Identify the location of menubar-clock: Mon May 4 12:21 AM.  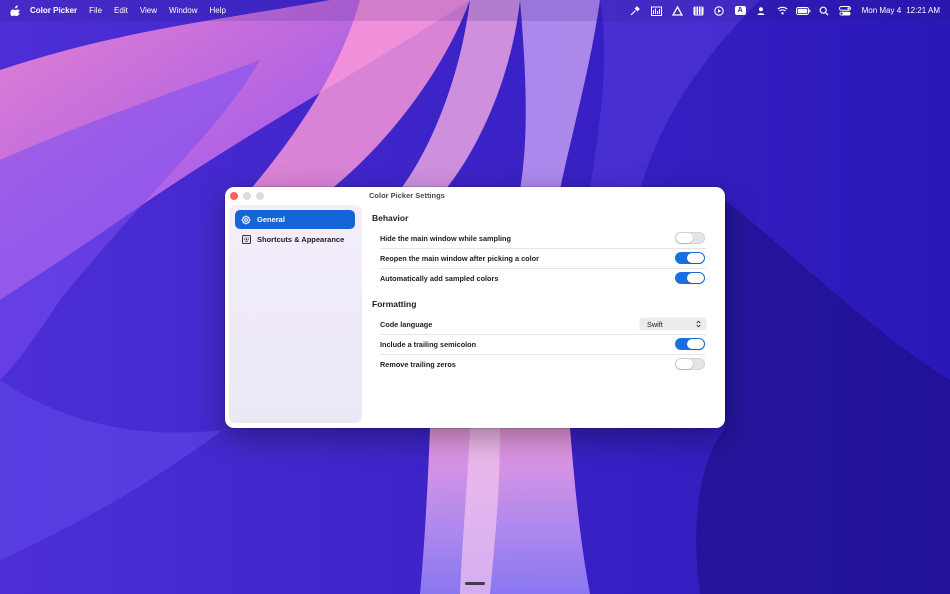
(901, 10).